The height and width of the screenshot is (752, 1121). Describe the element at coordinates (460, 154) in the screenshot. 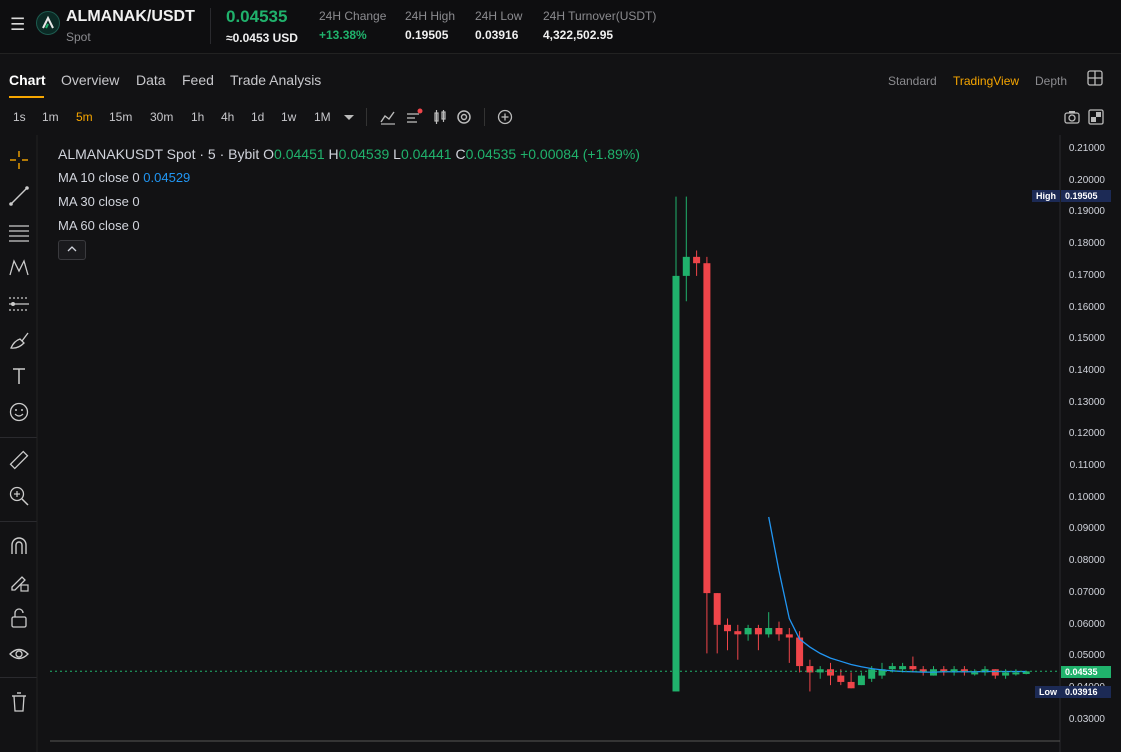

I see `close-label: C` at that location.